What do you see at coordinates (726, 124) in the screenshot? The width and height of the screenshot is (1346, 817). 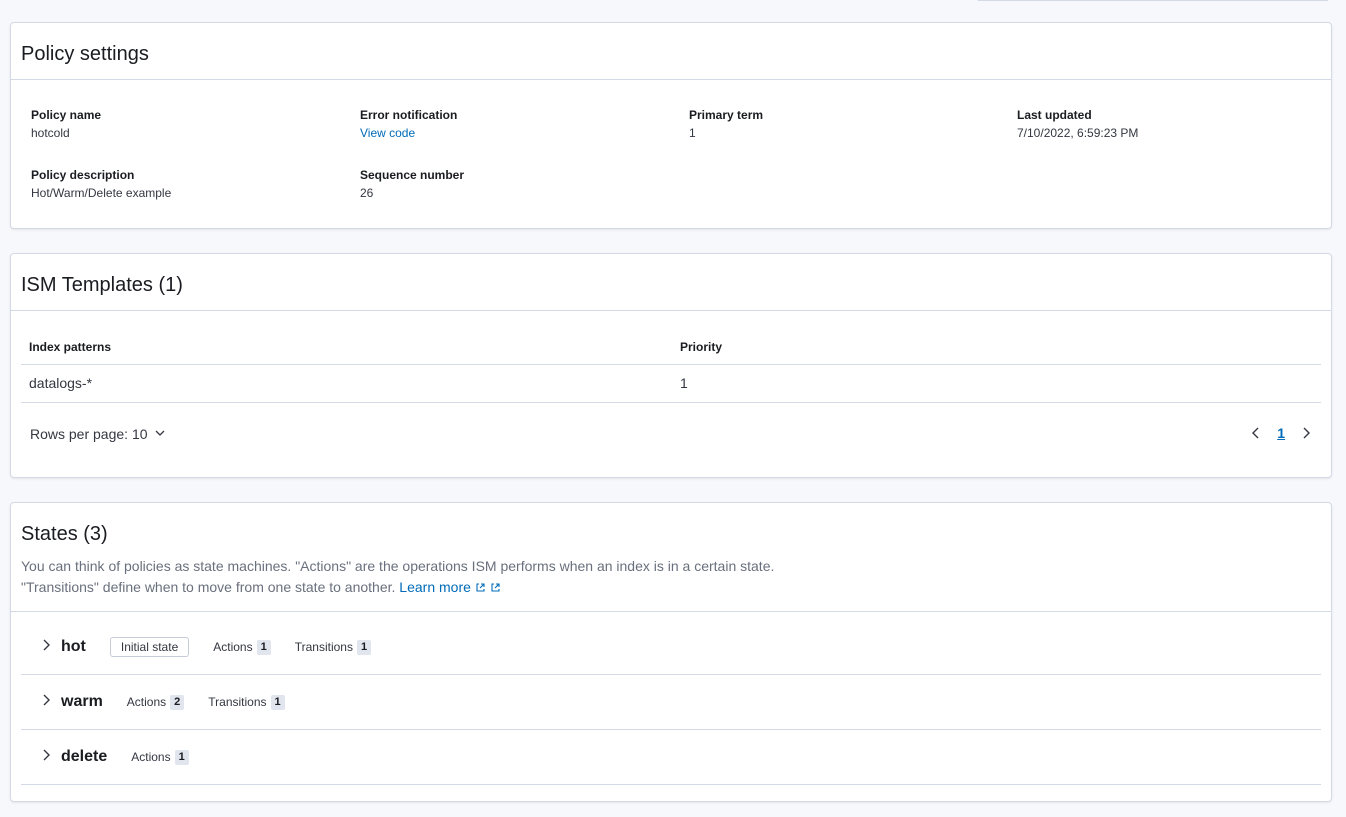 I see `primary-term-field: Primary term 1` at bounding box center [726, 124].